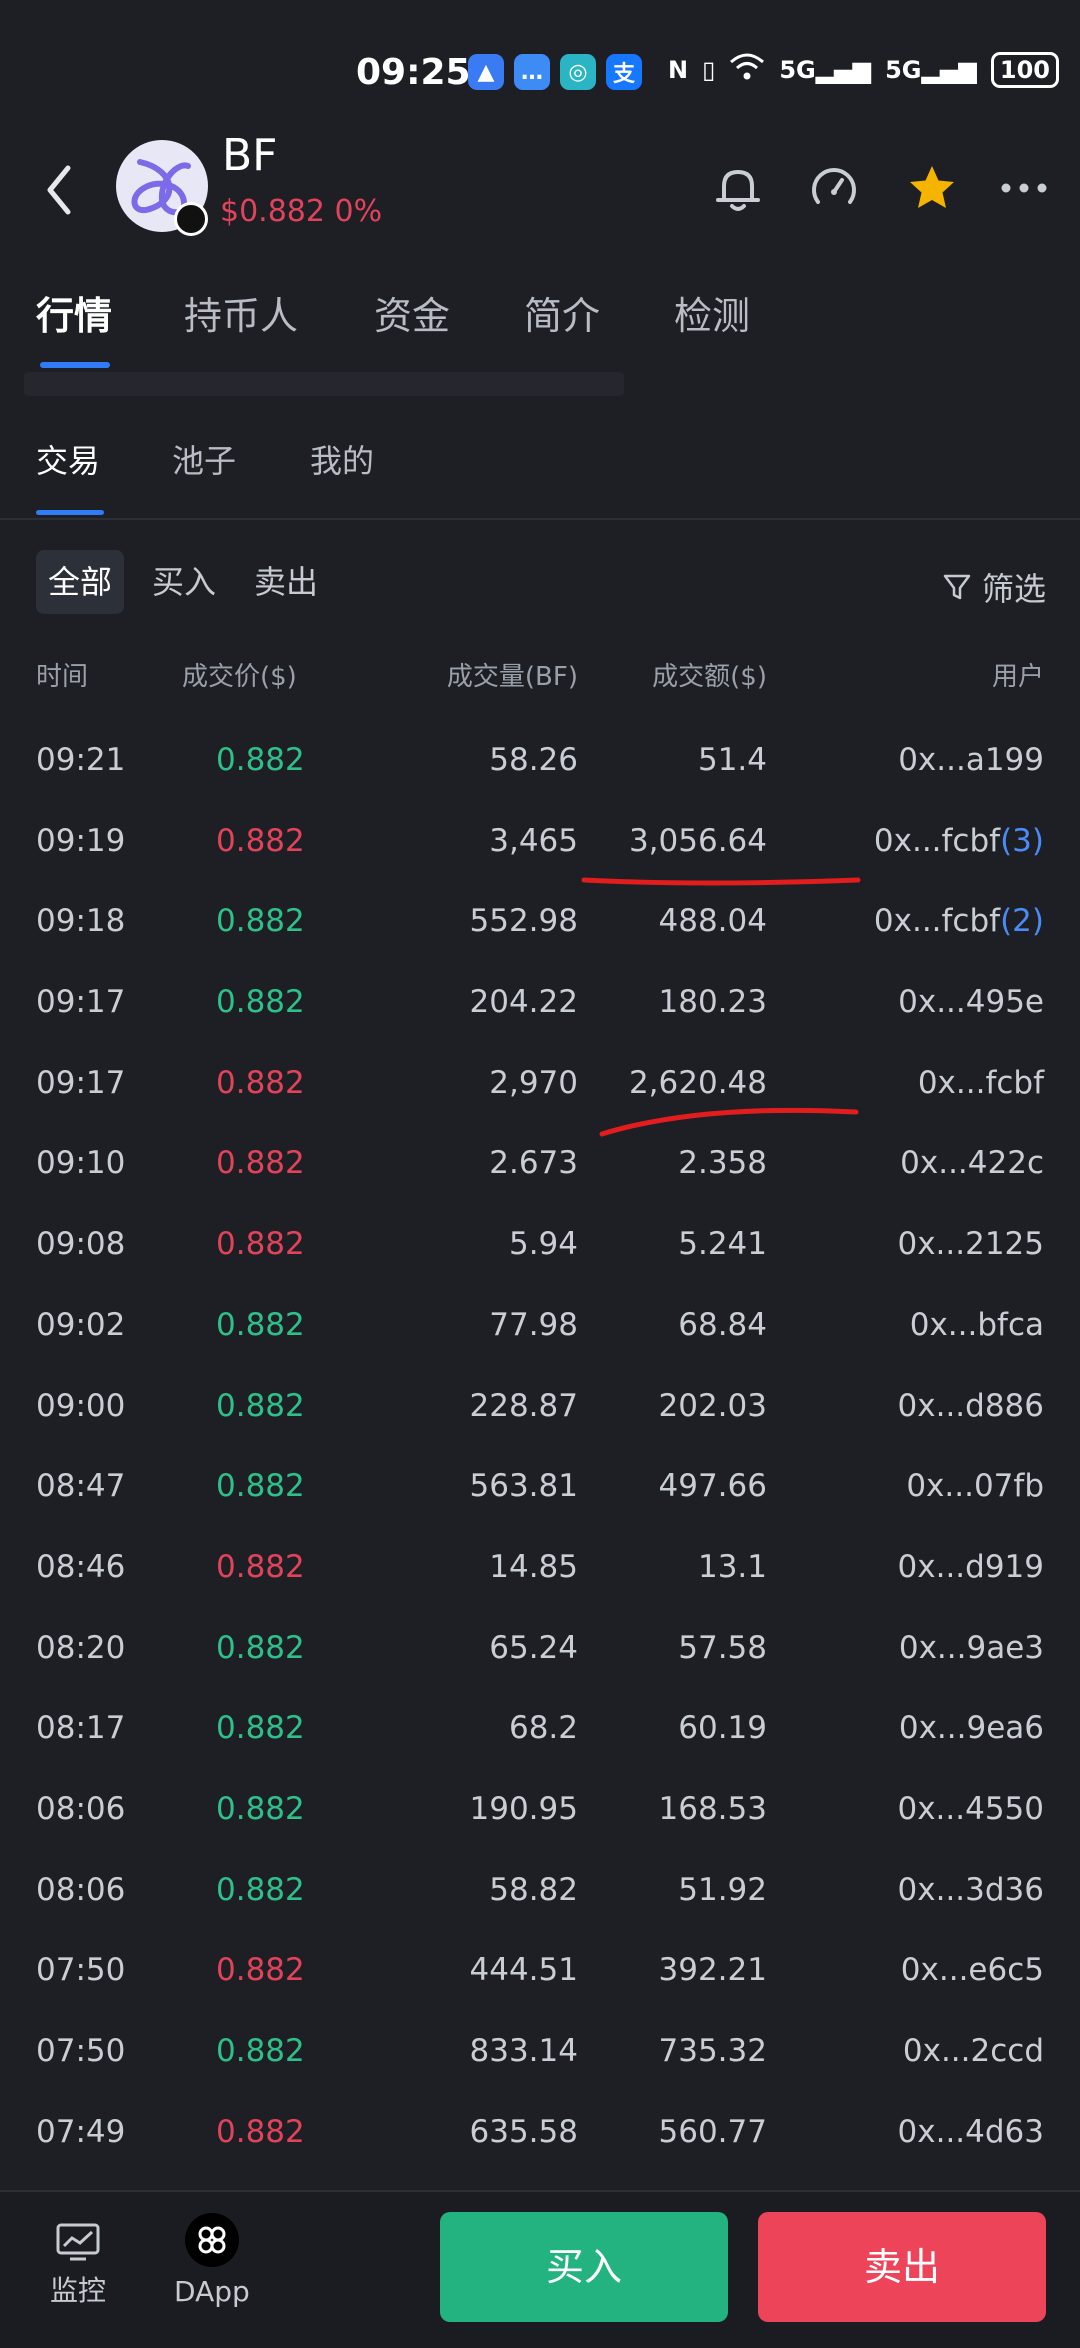  I want to click on alipay-icon: 支, so click(624, 72).